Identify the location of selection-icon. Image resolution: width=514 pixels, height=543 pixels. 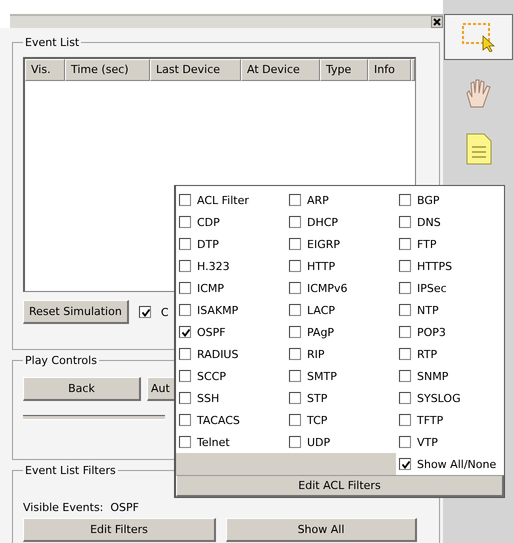
(478, 37).